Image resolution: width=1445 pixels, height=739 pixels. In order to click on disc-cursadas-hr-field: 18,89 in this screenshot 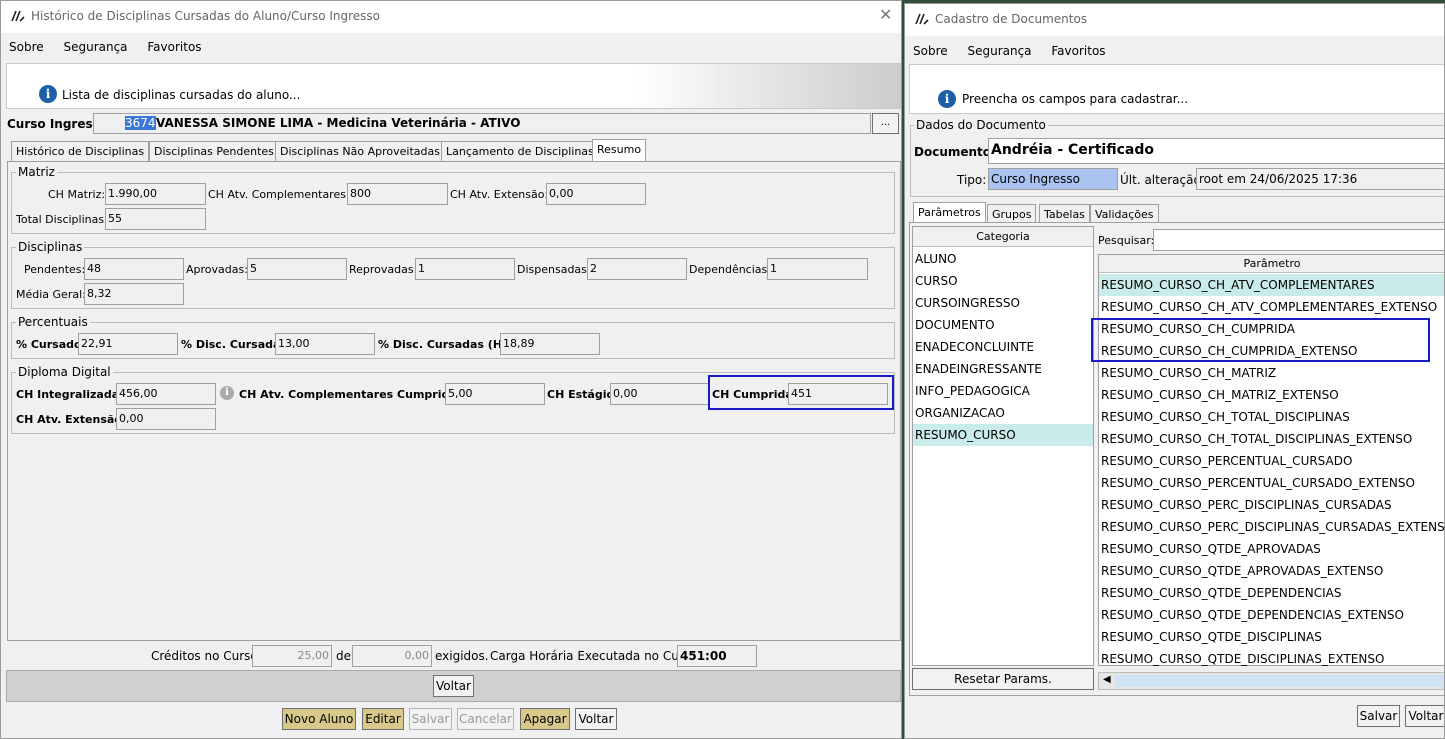, I will do `click(550, 344)`.